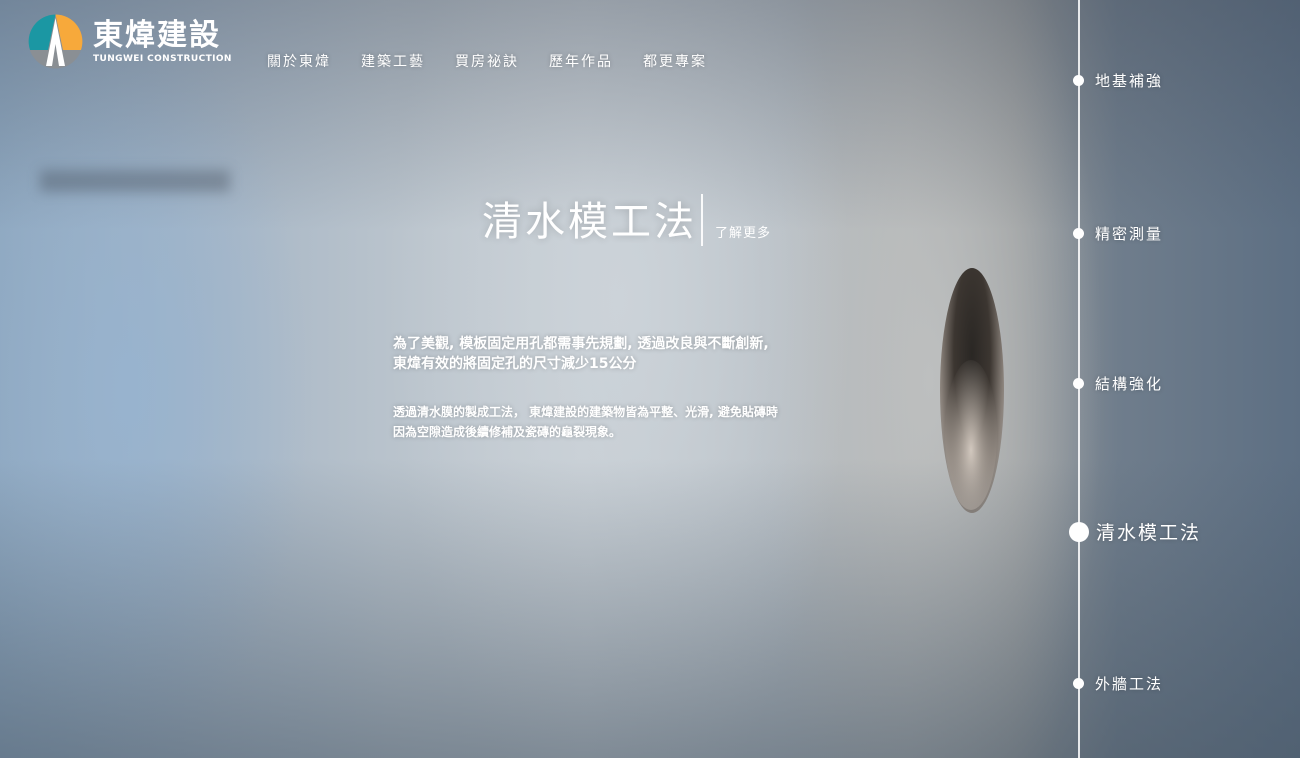 This screenshot has height=758, width=1300. Describe the element at coordinates (1129, 684) in the screenshot. I see `timeline-label: 外牆工法` at that location.